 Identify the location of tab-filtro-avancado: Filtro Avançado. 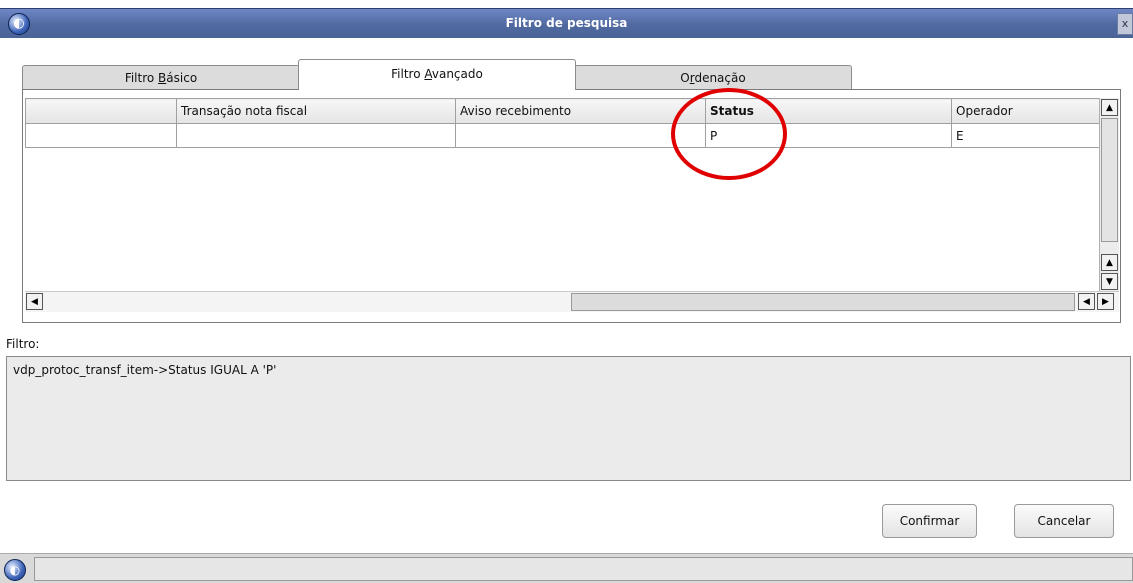
(437, 74).